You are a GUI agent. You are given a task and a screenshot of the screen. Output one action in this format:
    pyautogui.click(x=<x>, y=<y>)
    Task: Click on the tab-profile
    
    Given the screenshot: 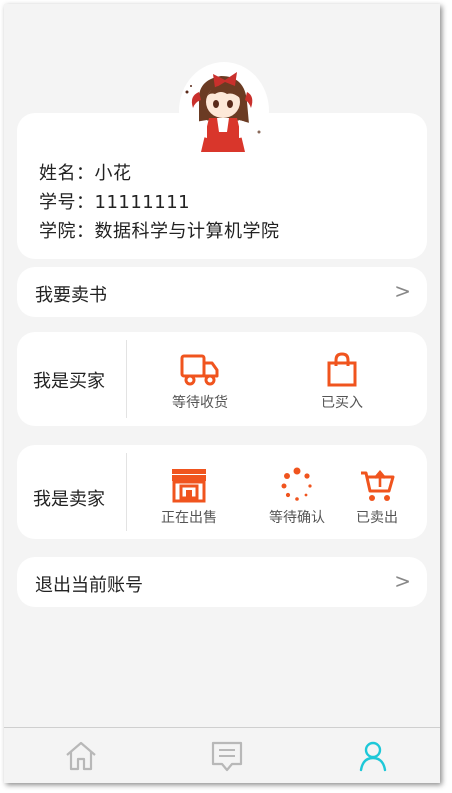 What is the action you would take?
    pyautogui.click(x=370, y=755)
    